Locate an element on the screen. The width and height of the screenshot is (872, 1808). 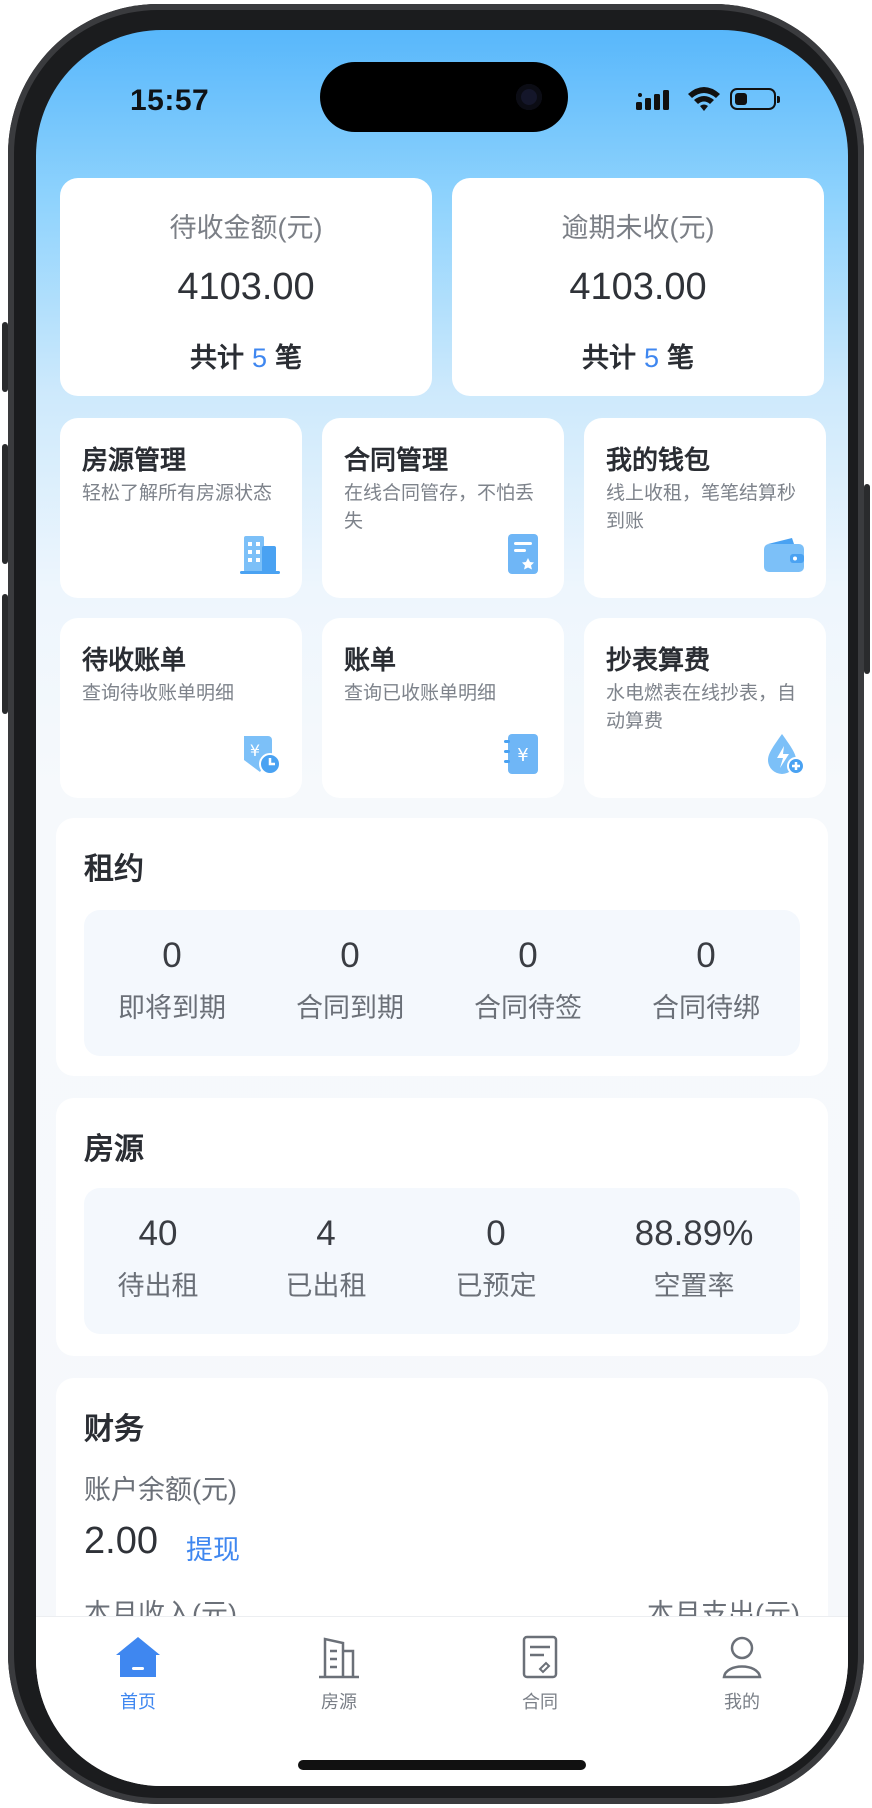
stat-label: 已预定 is located at coordinates (496, 1286).